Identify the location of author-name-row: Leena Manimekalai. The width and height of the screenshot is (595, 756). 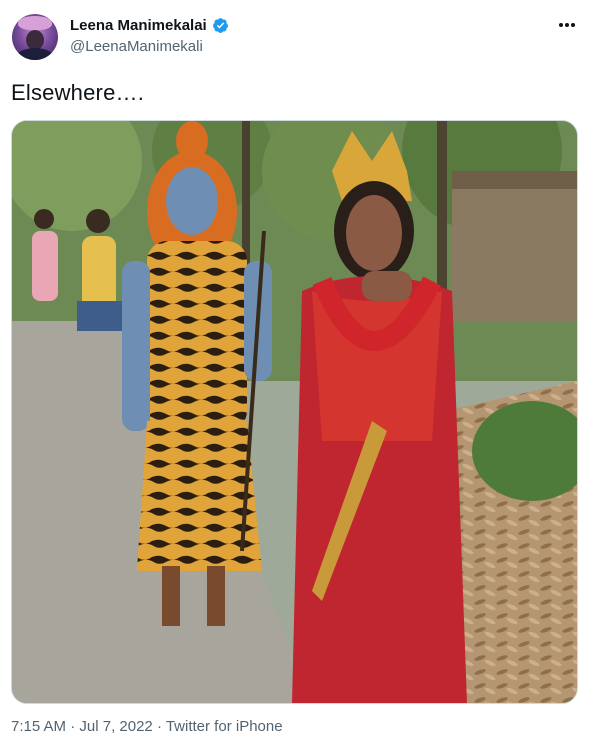
(149, 25).